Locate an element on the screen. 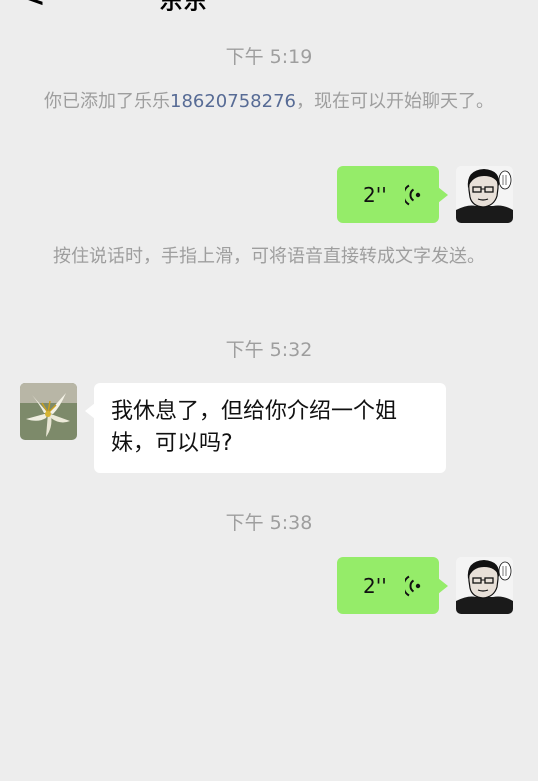  note-text: 你已添加了乐乐 is located at coordinates (107, 101).